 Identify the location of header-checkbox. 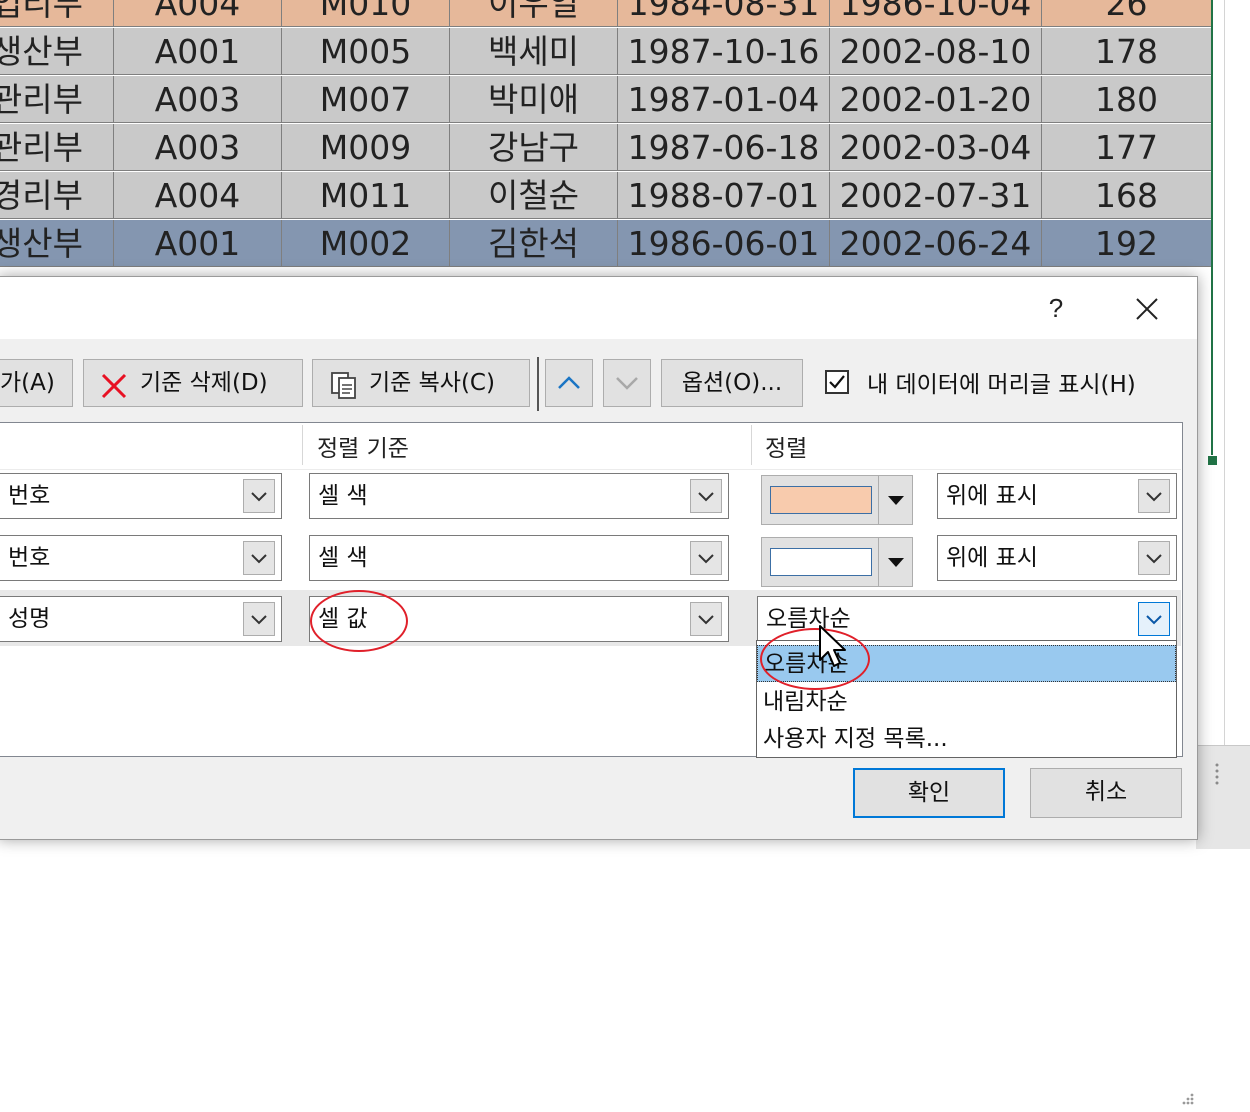
(837, 382).